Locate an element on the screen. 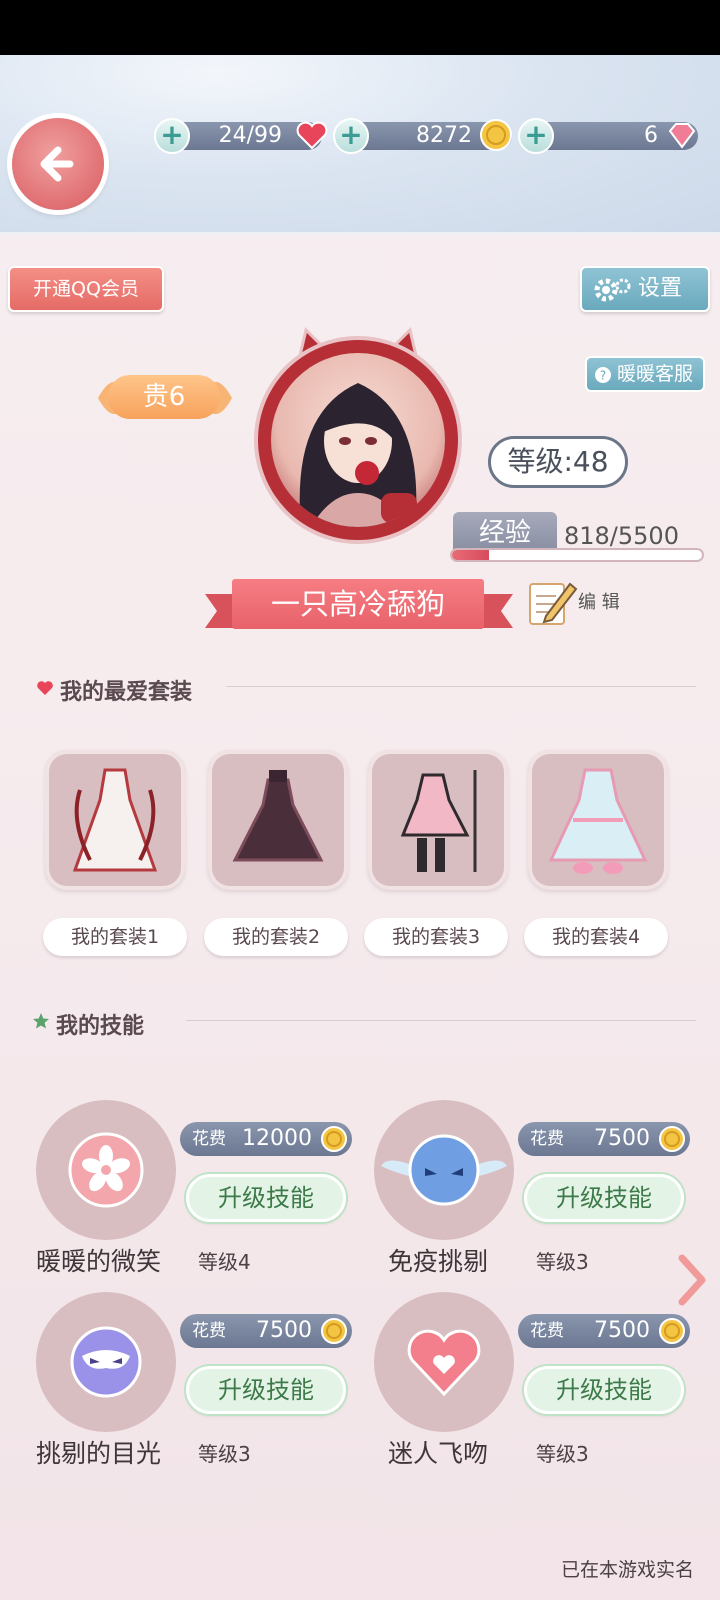  add-gold-button: + is located at coordinates (351, 136).